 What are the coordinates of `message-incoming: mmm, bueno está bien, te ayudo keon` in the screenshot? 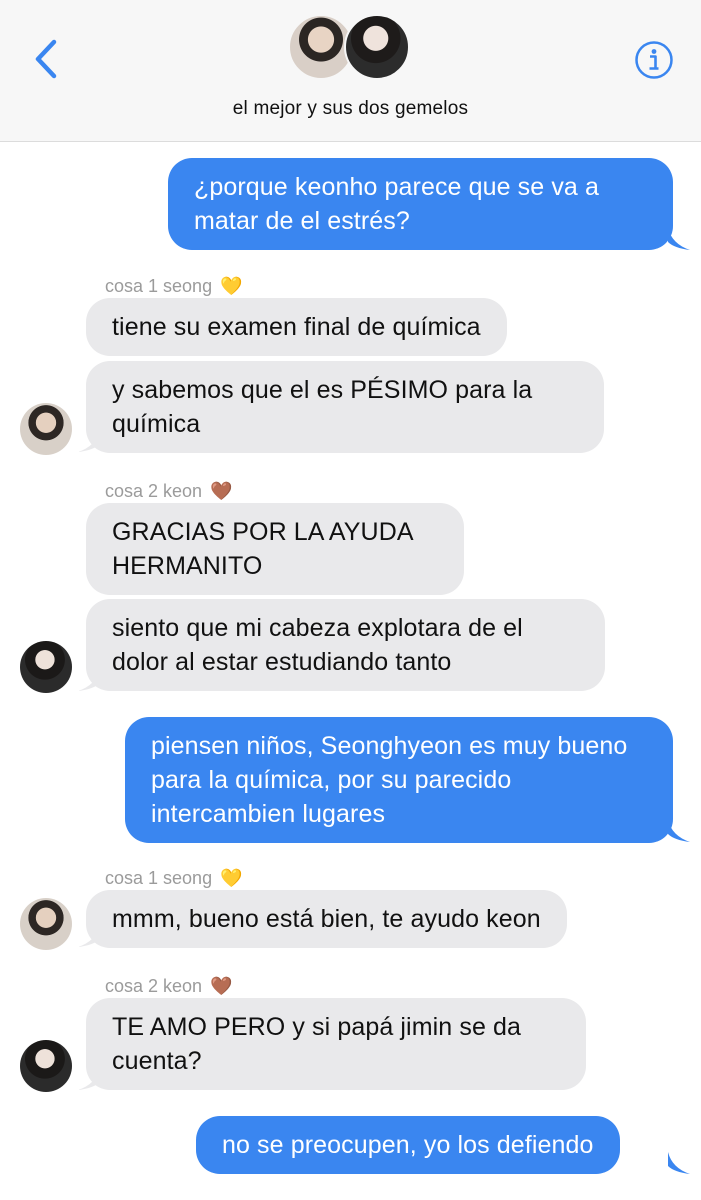 It's located at (326, 919).